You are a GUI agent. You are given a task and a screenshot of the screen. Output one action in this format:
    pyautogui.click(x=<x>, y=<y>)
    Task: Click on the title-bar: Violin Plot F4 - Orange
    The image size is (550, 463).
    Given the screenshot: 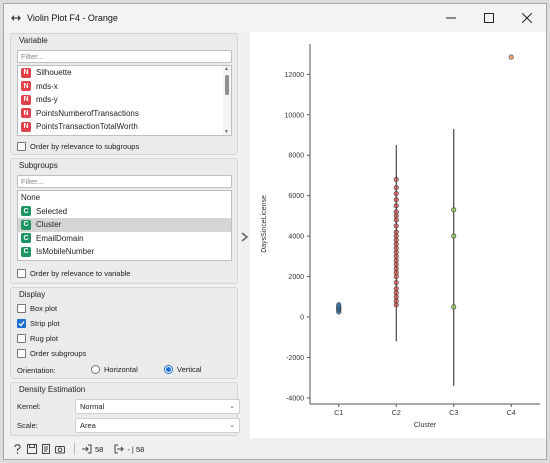 What is the action you would take?
    pyautogui.click(x=275, y=18)
    